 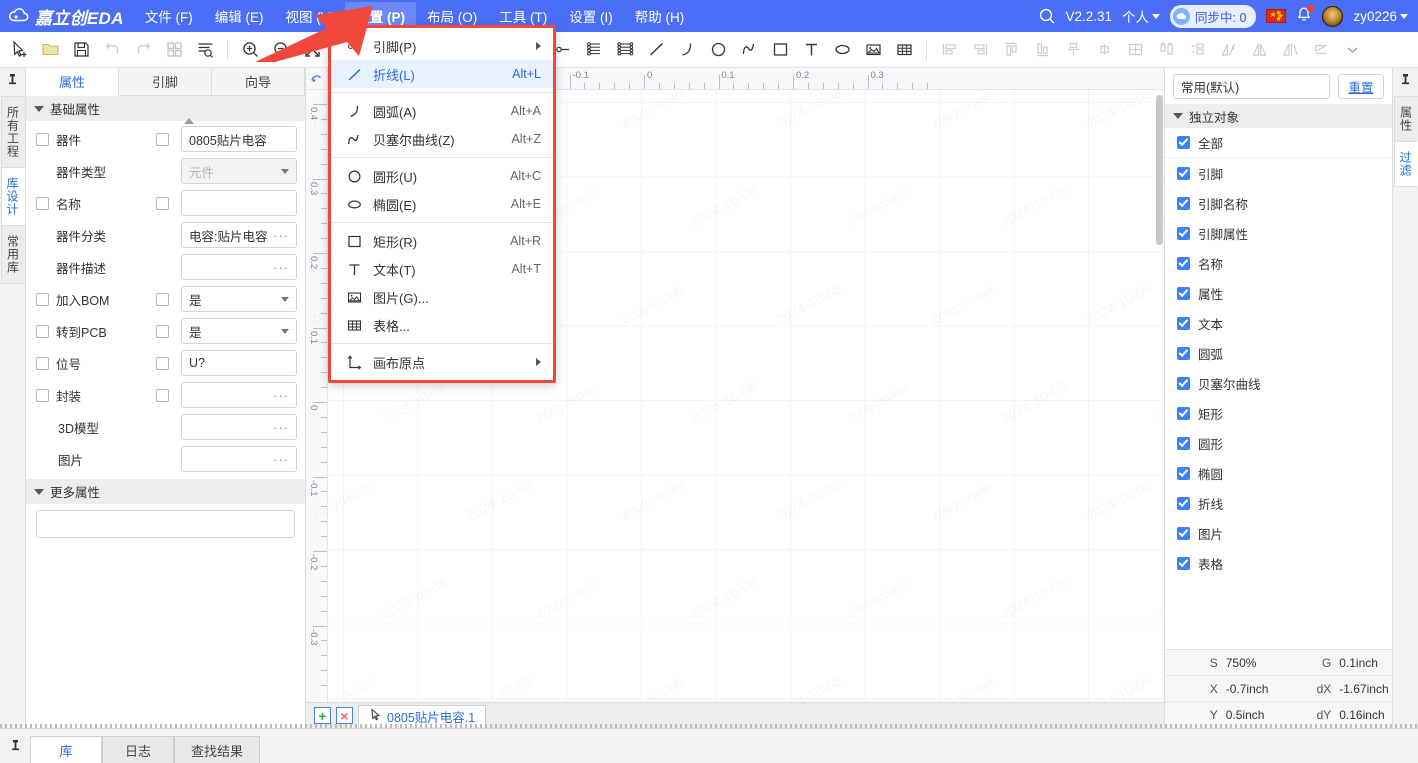 I want to click on bottom-tab-log: 日志, so click(x=138, y=749).